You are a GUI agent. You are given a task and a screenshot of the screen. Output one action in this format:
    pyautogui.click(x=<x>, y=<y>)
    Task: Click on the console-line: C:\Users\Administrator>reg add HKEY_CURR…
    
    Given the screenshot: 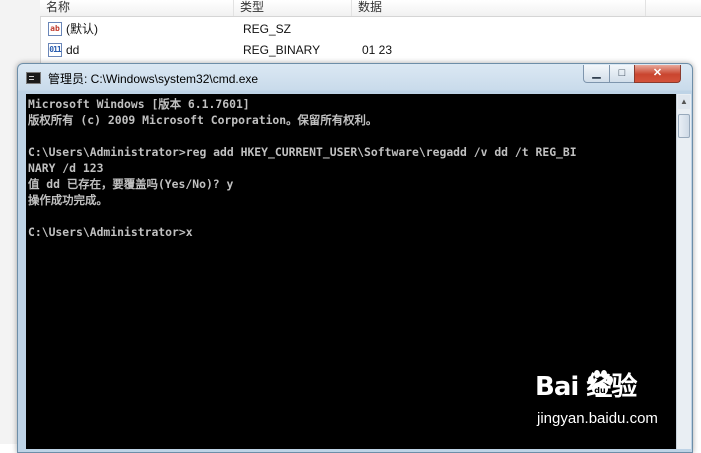 What is the action you would take?
    pyautogui.click(x=302, y=152)
    